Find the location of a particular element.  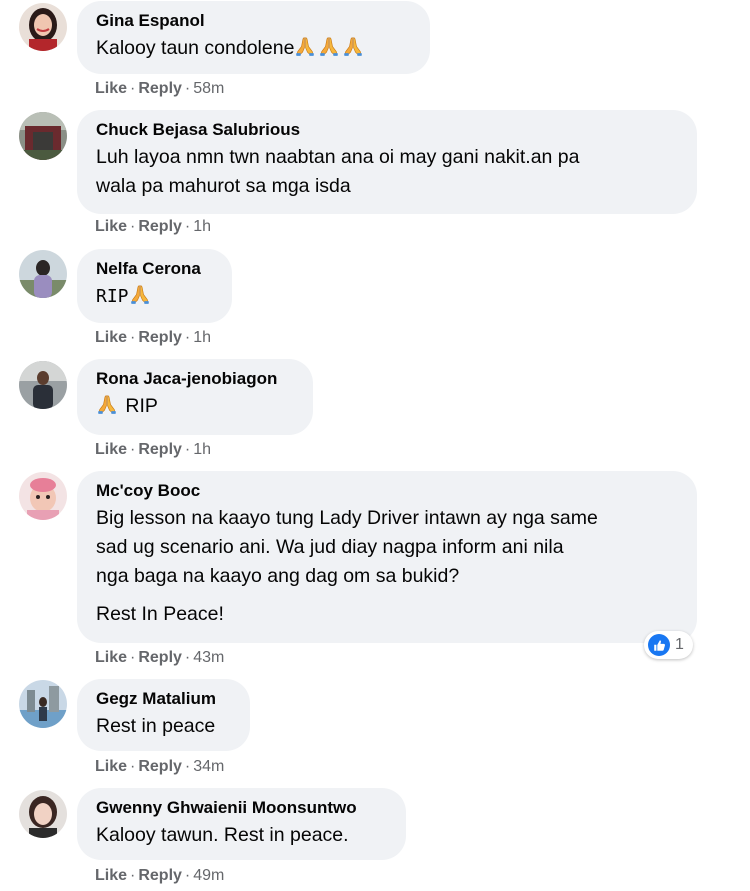

comment-text-line: Kalooy taun condolene is located at coordinates (195, 48).